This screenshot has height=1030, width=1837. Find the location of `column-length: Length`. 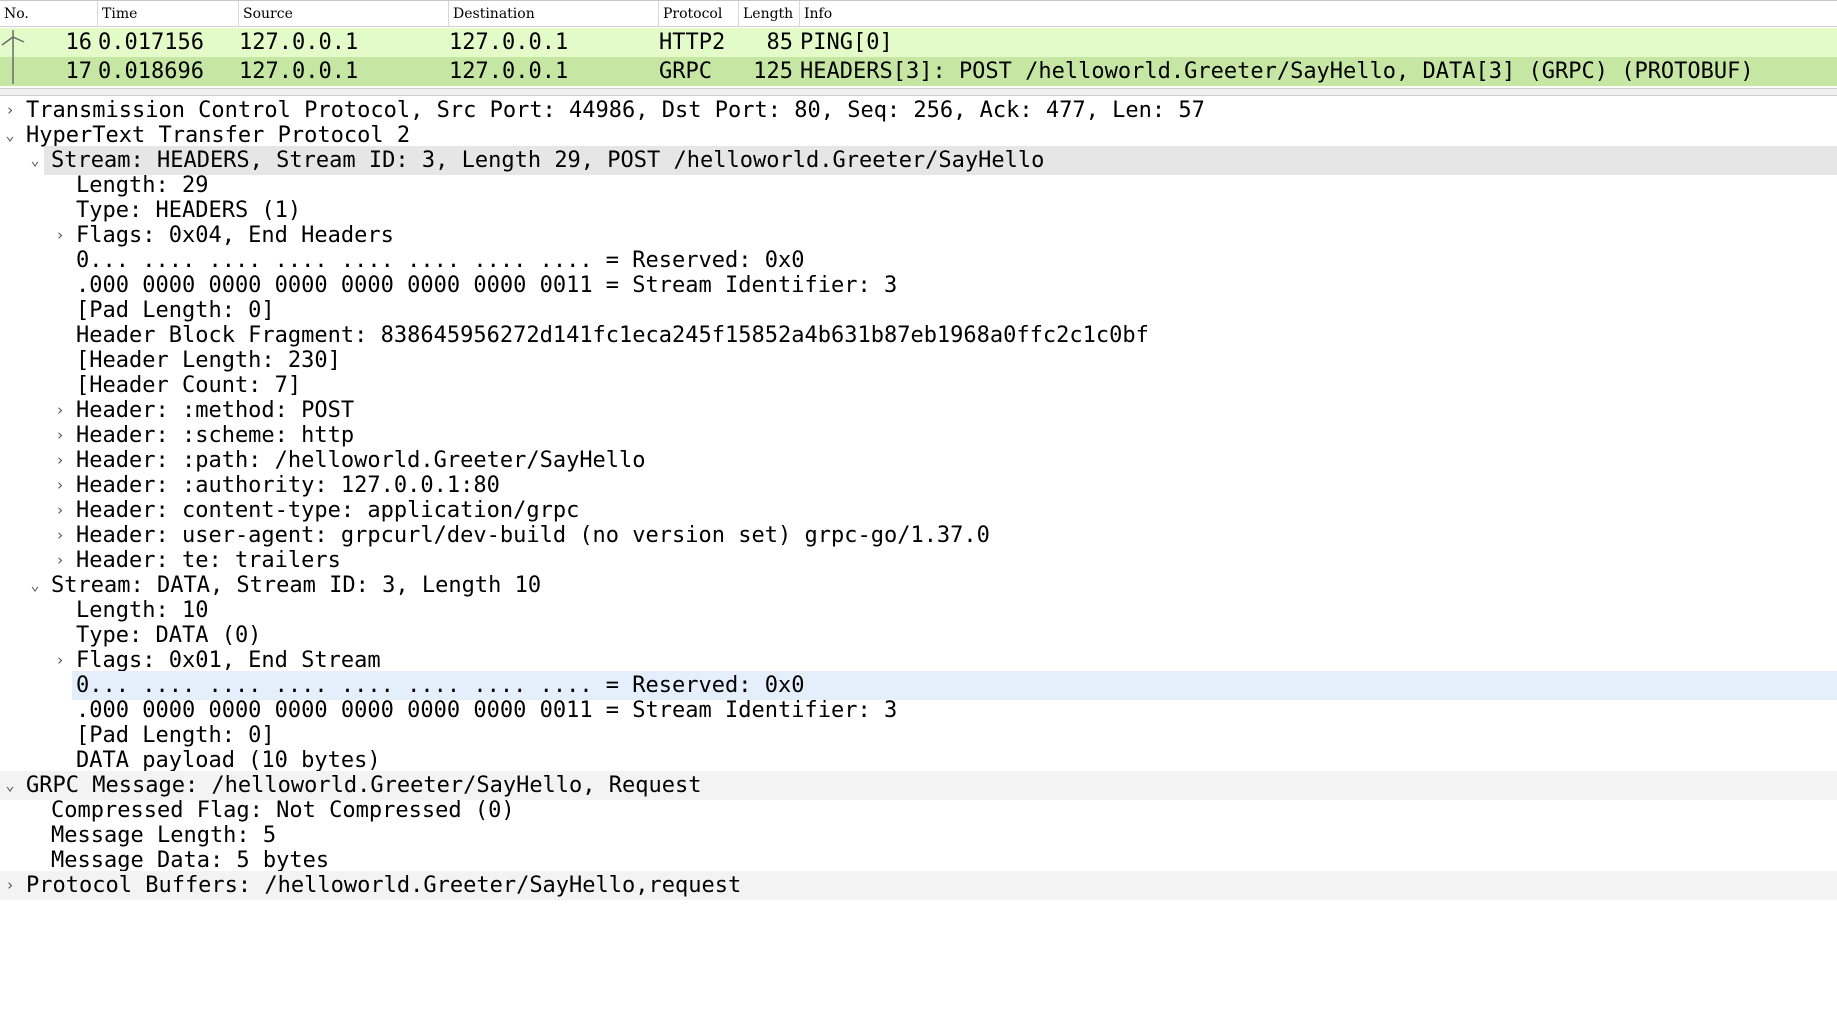

column-length: Length is located at coordinates (769, 14).